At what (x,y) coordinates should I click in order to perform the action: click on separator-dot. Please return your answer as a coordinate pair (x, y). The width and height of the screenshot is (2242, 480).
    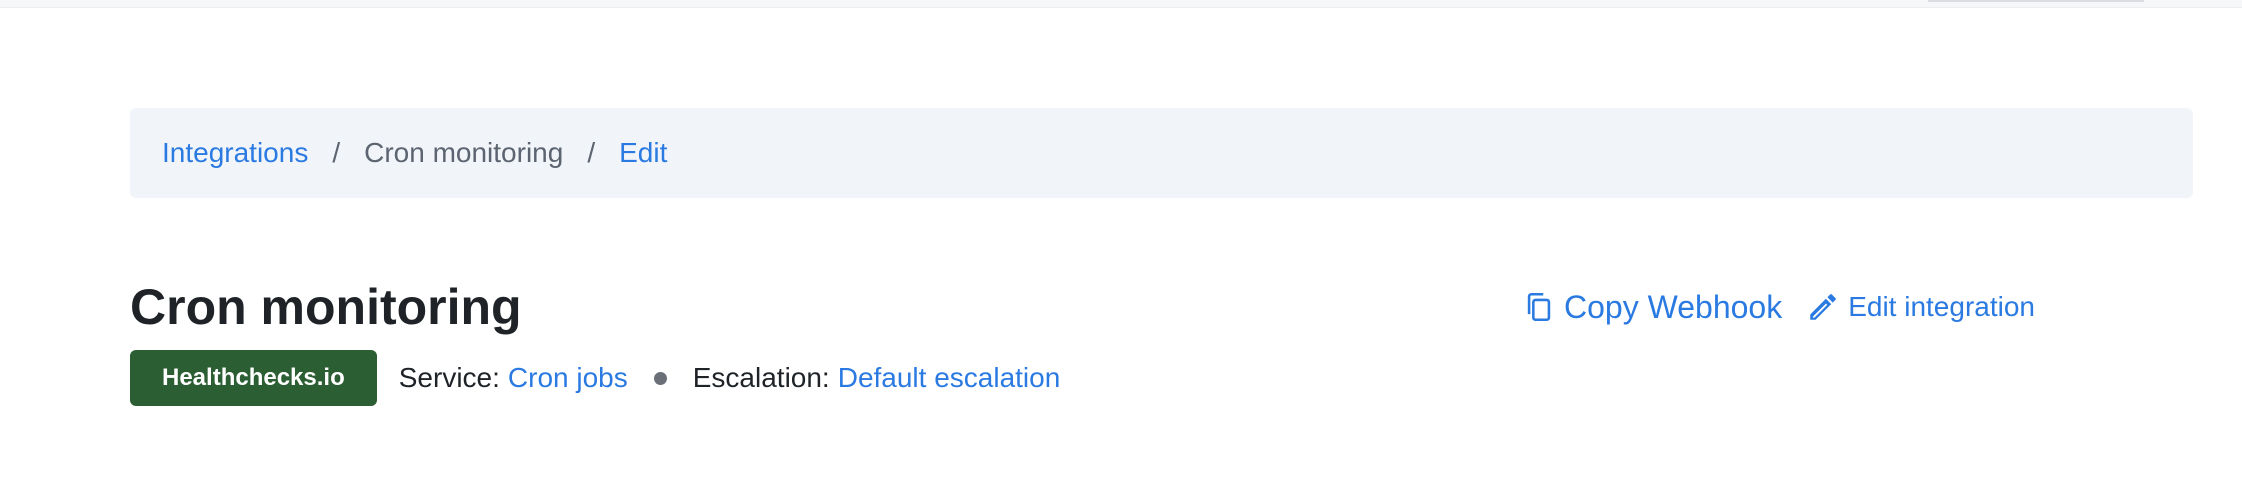
    Looking at the image, I should click on (660, 378).